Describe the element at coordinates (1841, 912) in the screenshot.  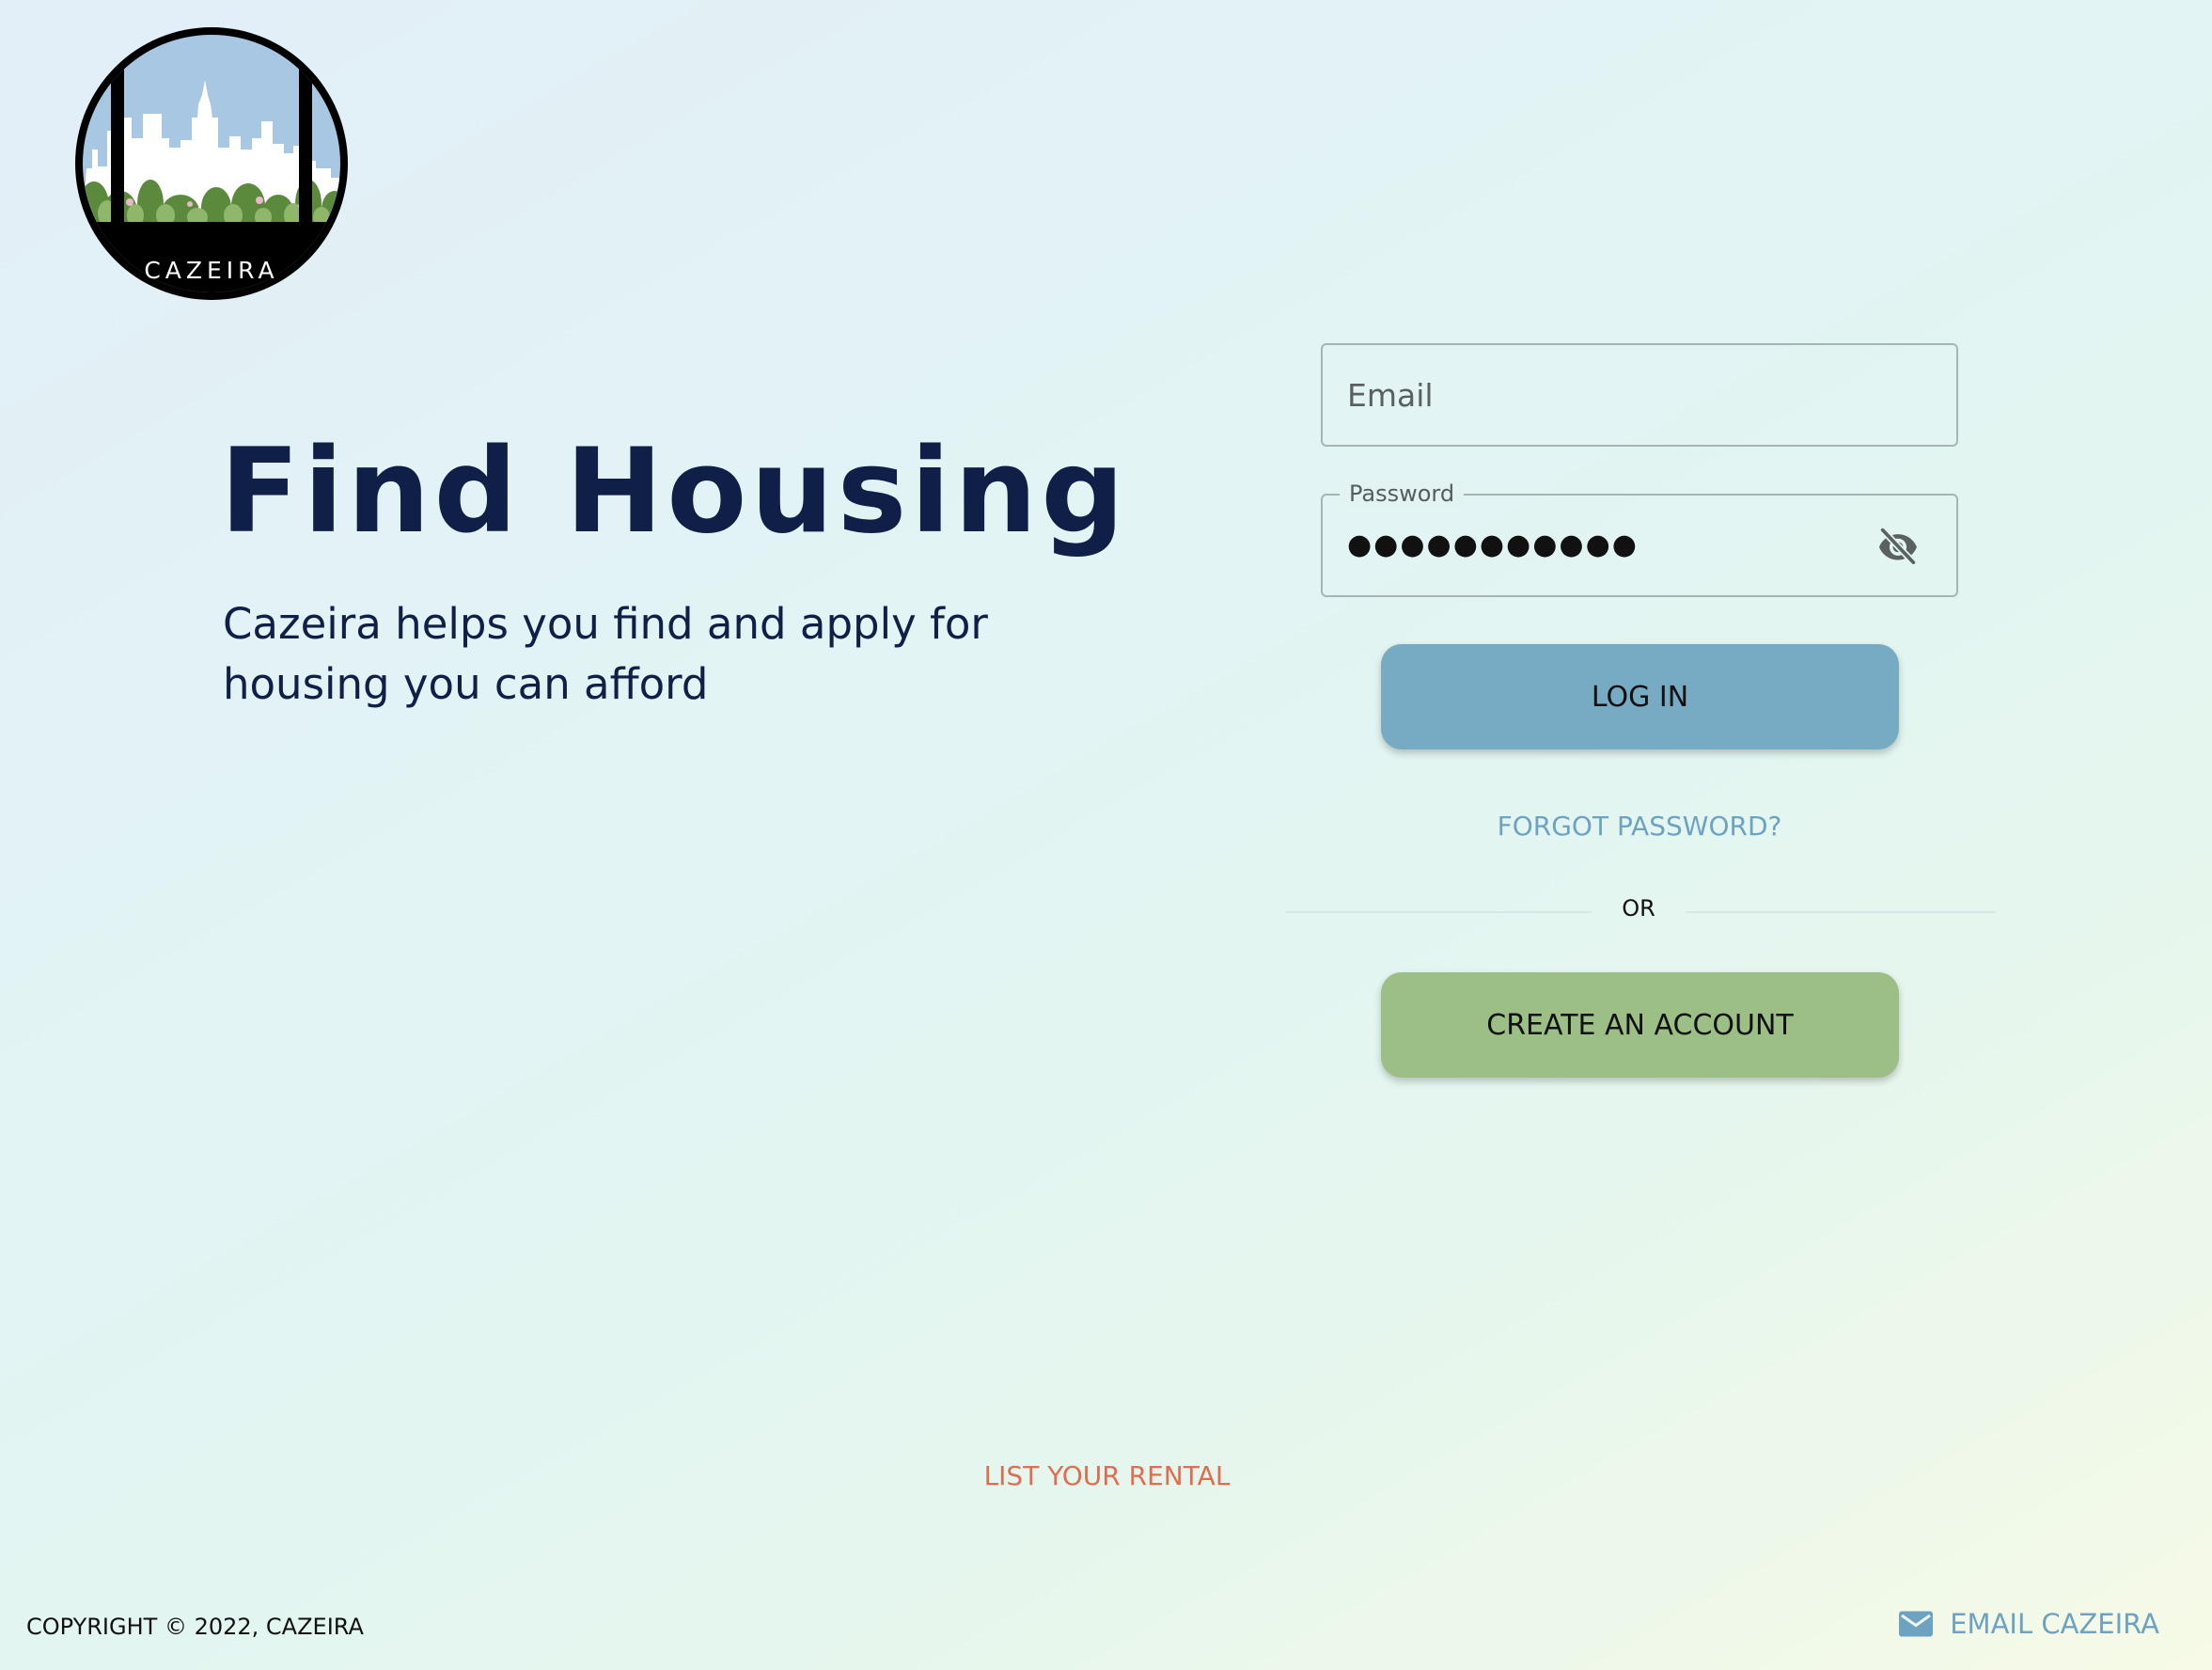
I see `divider-line-right` at that location.